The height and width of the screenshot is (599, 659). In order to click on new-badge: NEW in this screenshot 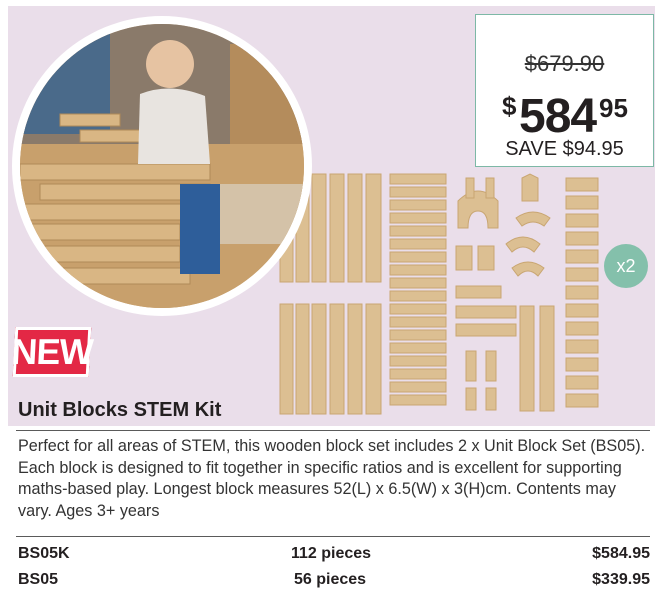, I will do `click(52, 352)`.